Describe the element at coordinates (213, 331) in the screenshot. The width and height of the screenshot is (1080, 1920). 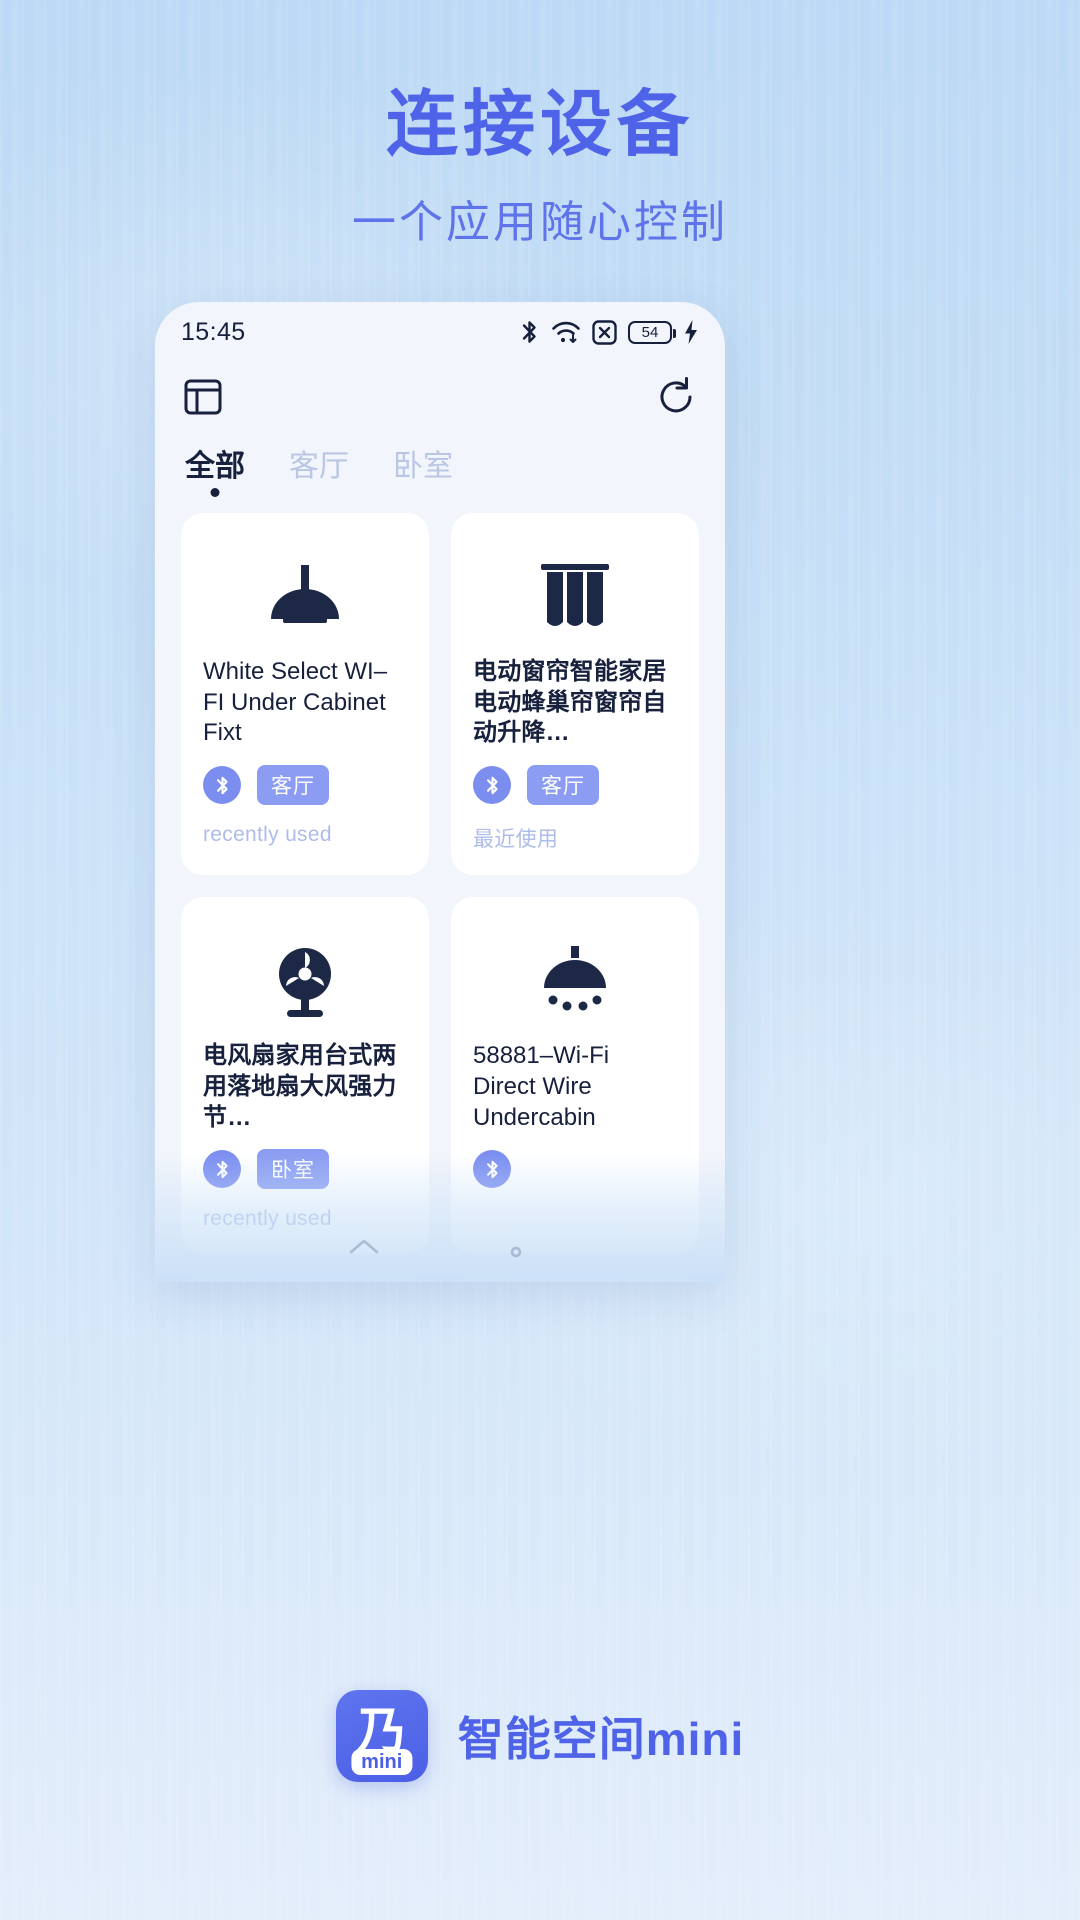
I see `status-time: 15:45` at that location.